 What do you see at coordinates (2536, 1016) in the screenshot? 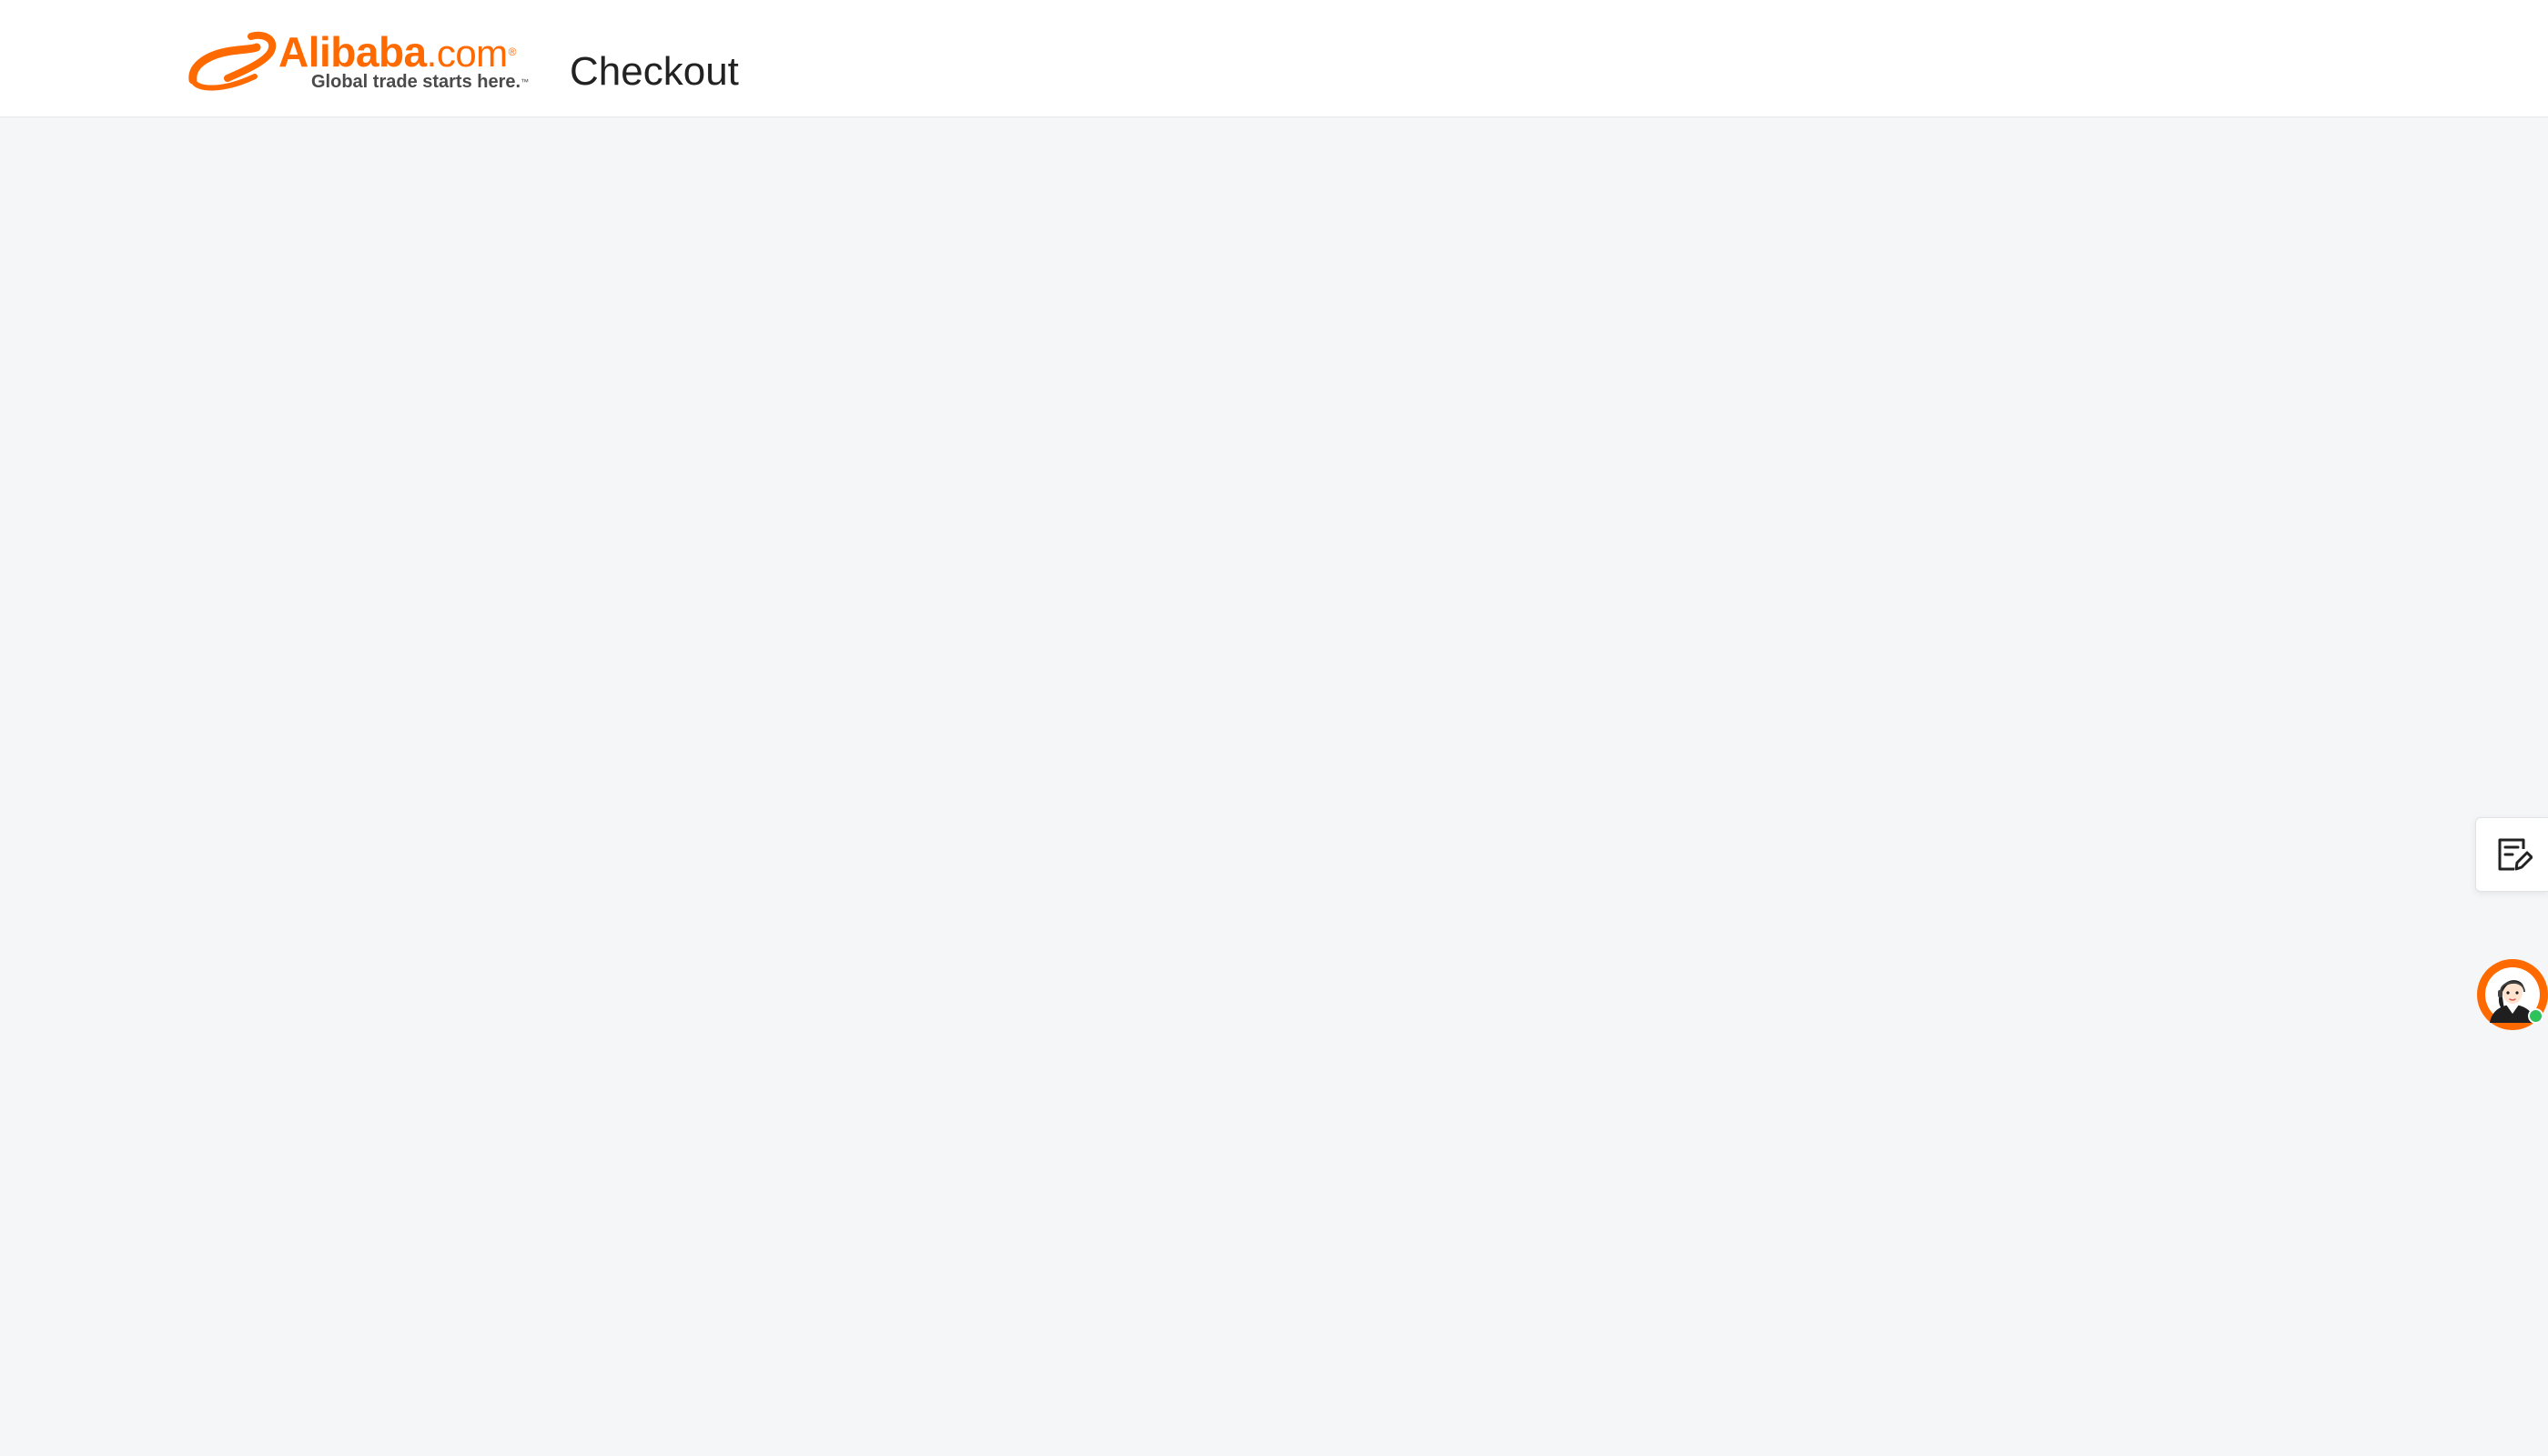
I see `online-status-dot` at bounding box center [2536, 1016].